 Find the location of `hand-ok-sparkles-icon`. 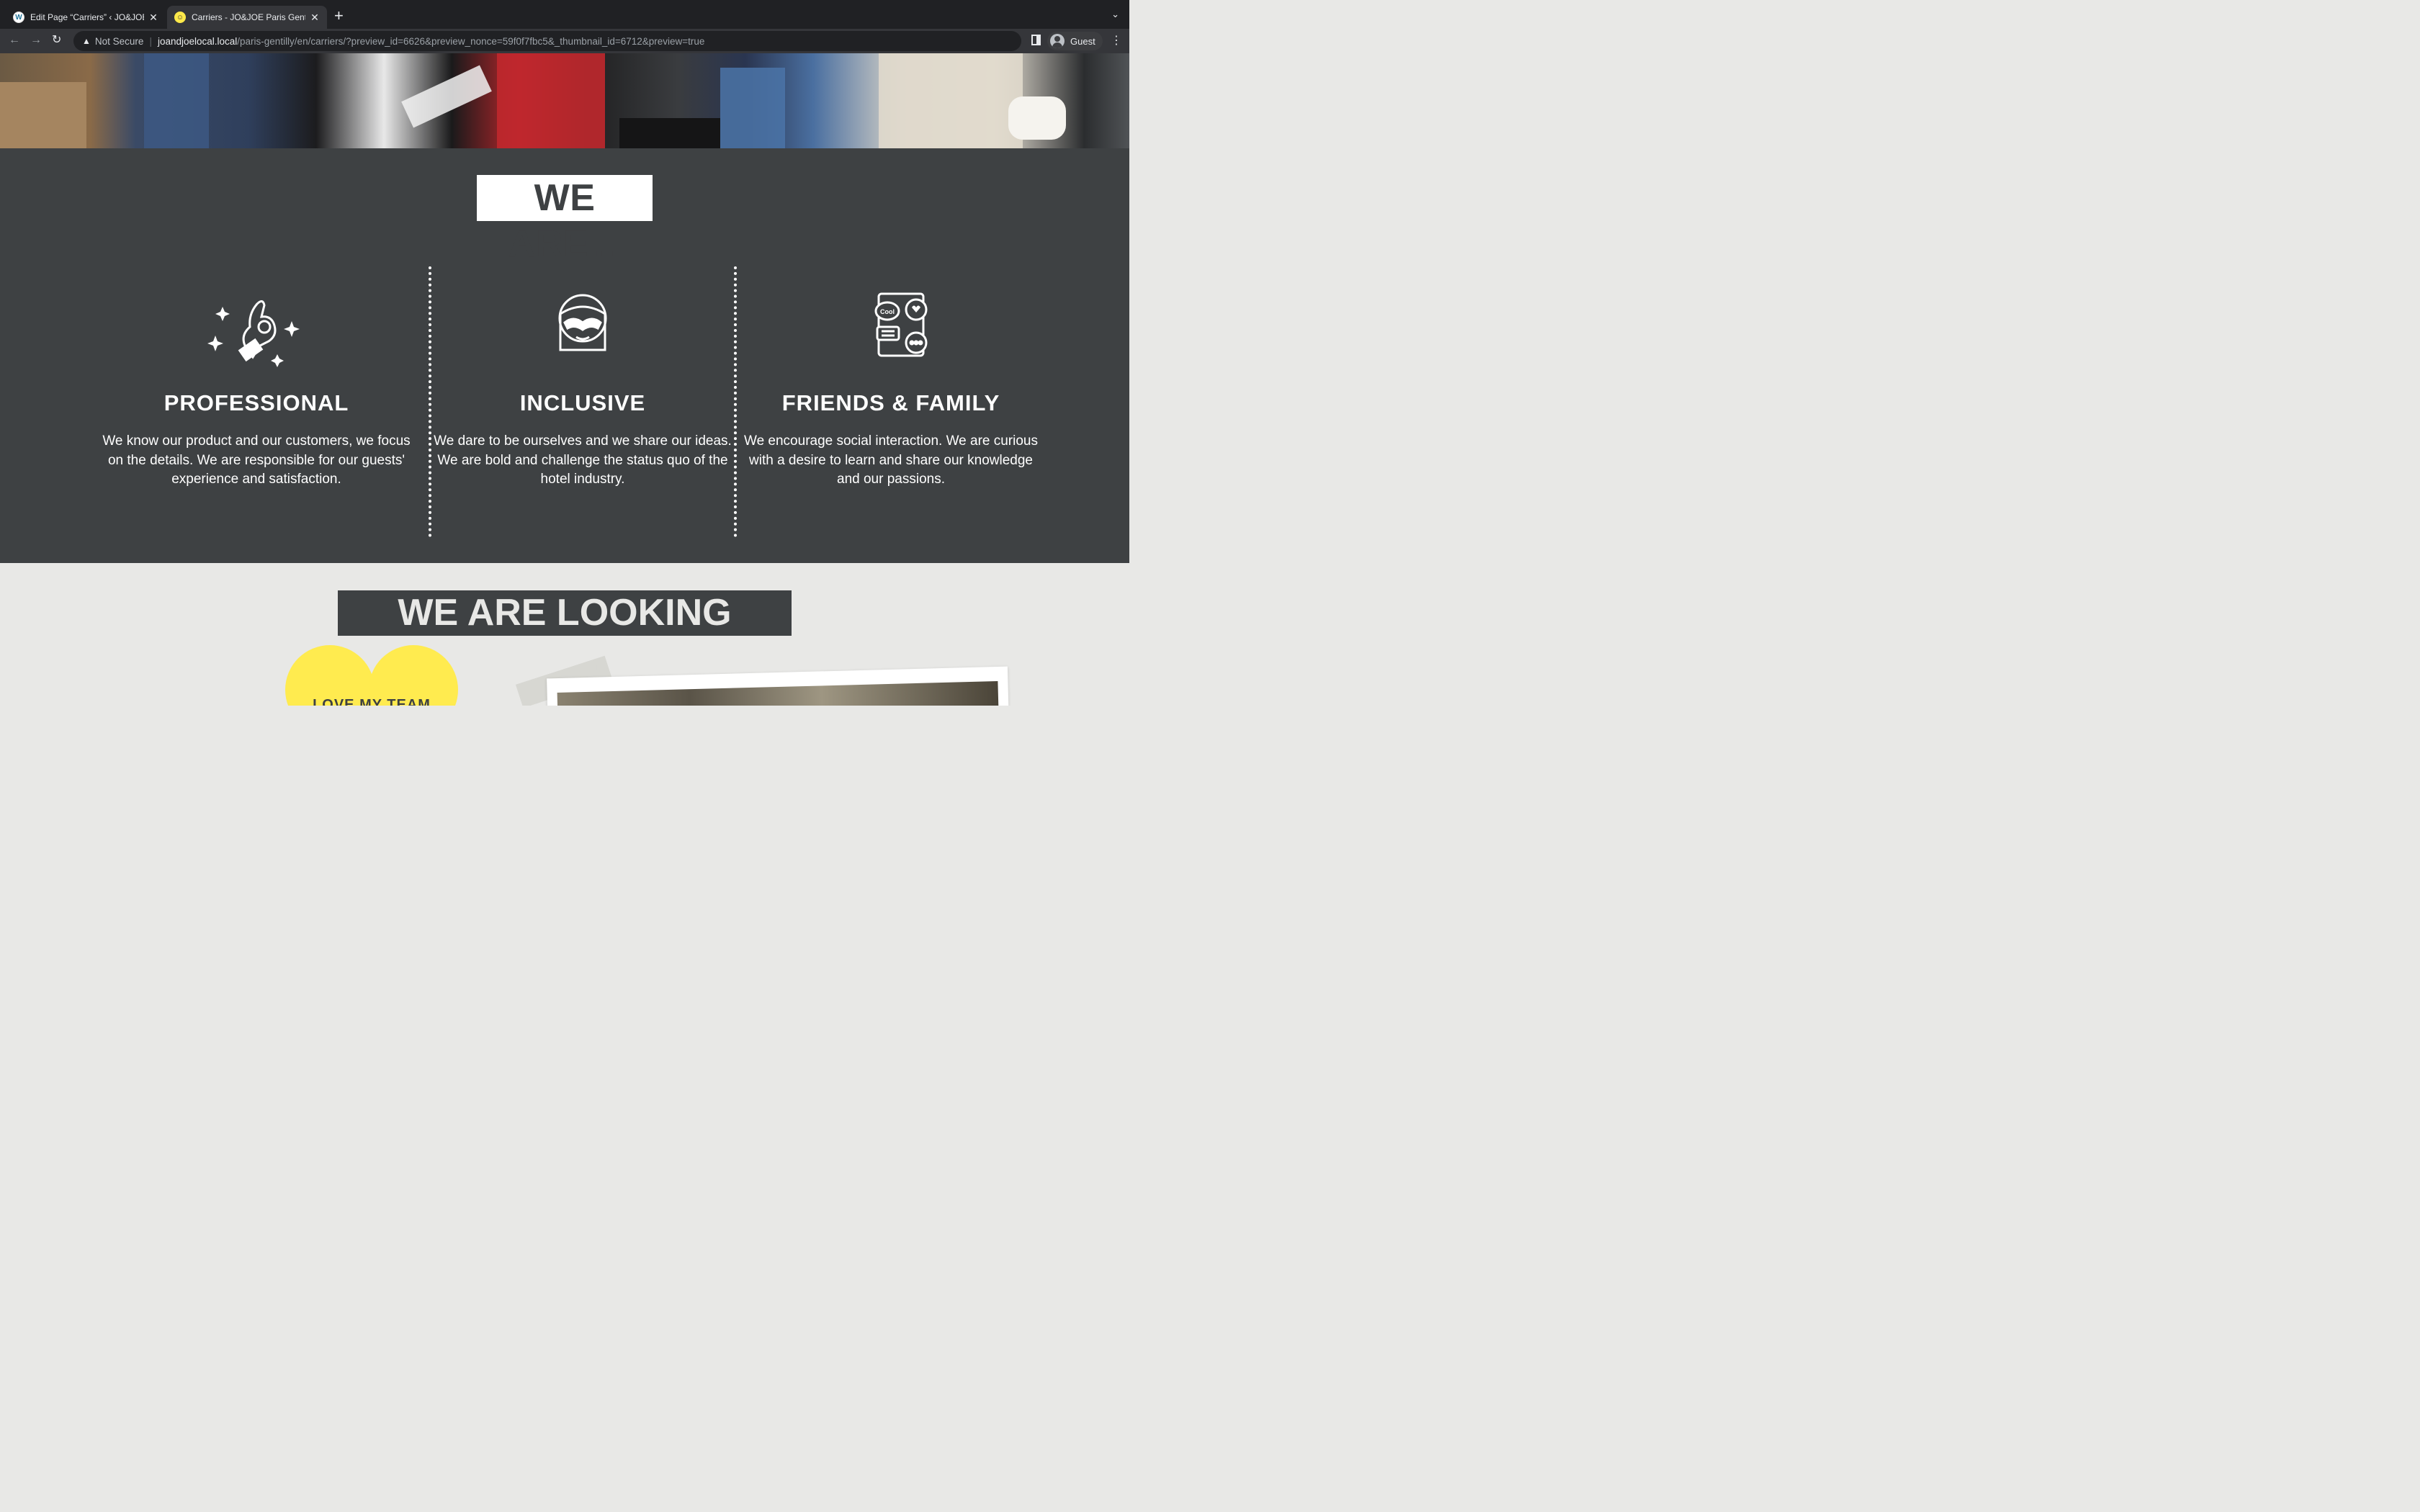

hand-ok-sparkles-icon is located at coordinates (256, 328).